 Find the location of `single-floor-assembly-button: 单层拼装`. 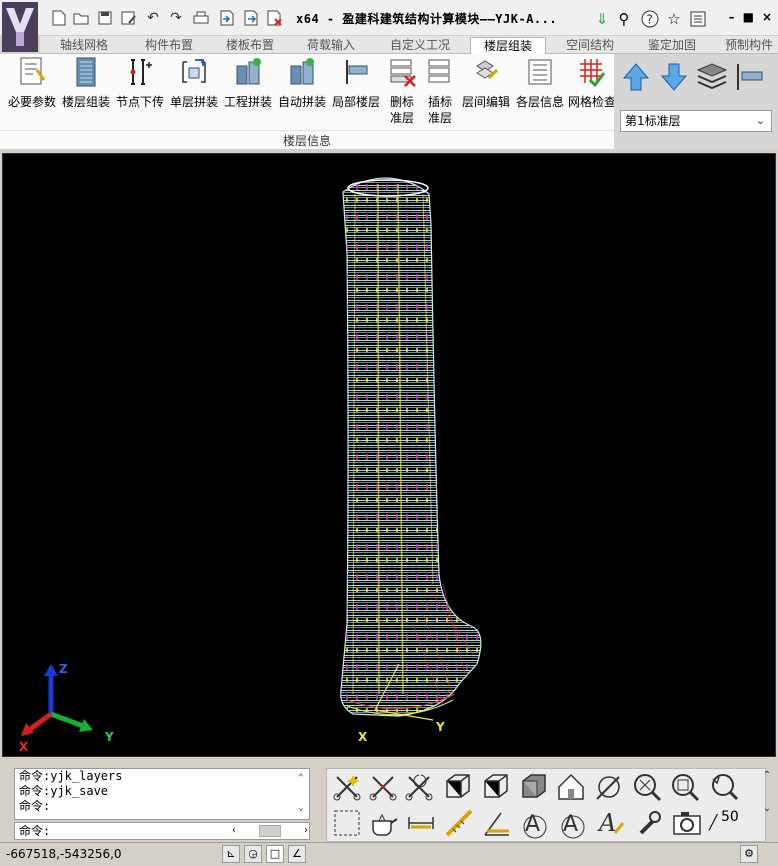

single-floor-assembly-button: 单层拼装 is located at coordinates (194, 83).